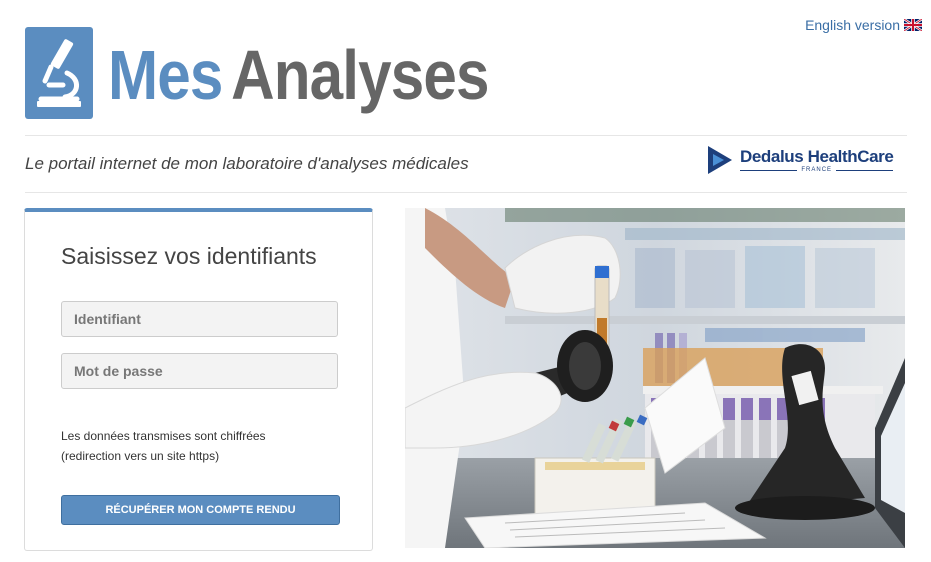  I want to click on username-input, so click(199, 319).